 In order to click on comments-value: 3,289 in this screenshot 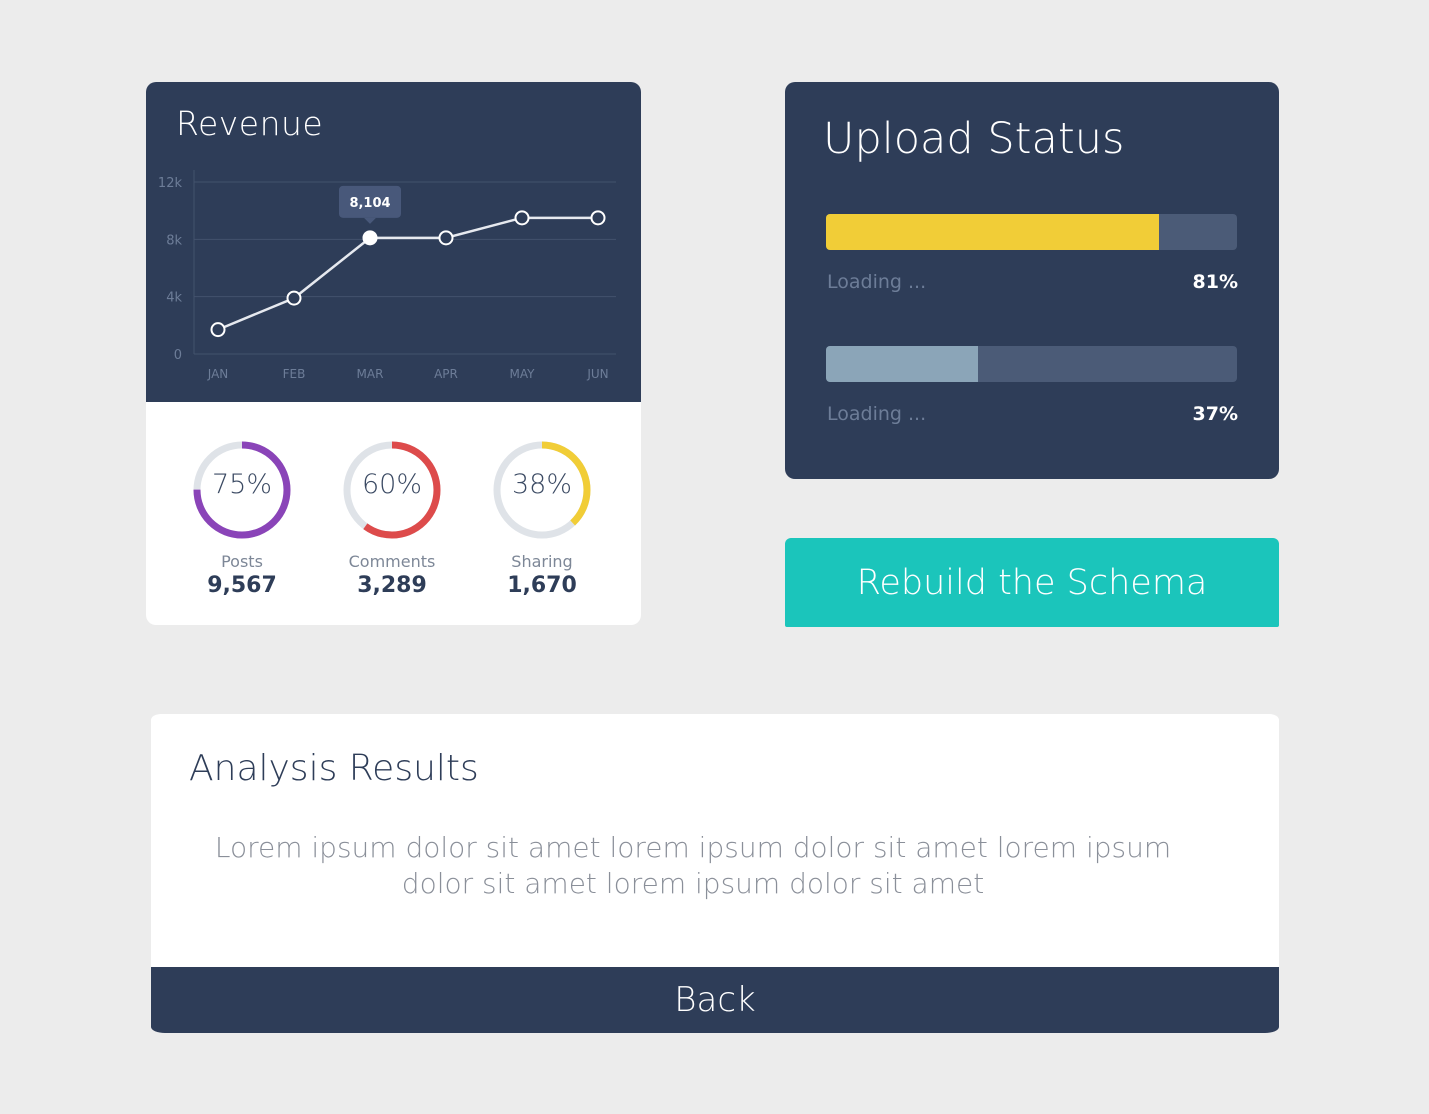, I will do `click(392, 585)`.